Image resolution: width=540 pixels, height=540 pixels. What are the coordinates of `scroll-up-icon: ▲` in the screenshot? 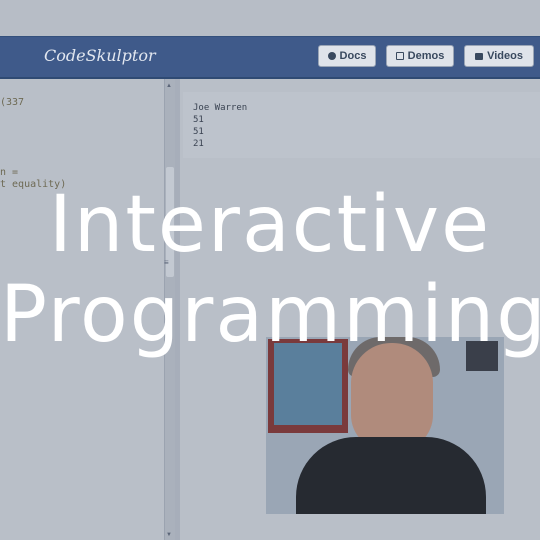 It's located at (169, 86).